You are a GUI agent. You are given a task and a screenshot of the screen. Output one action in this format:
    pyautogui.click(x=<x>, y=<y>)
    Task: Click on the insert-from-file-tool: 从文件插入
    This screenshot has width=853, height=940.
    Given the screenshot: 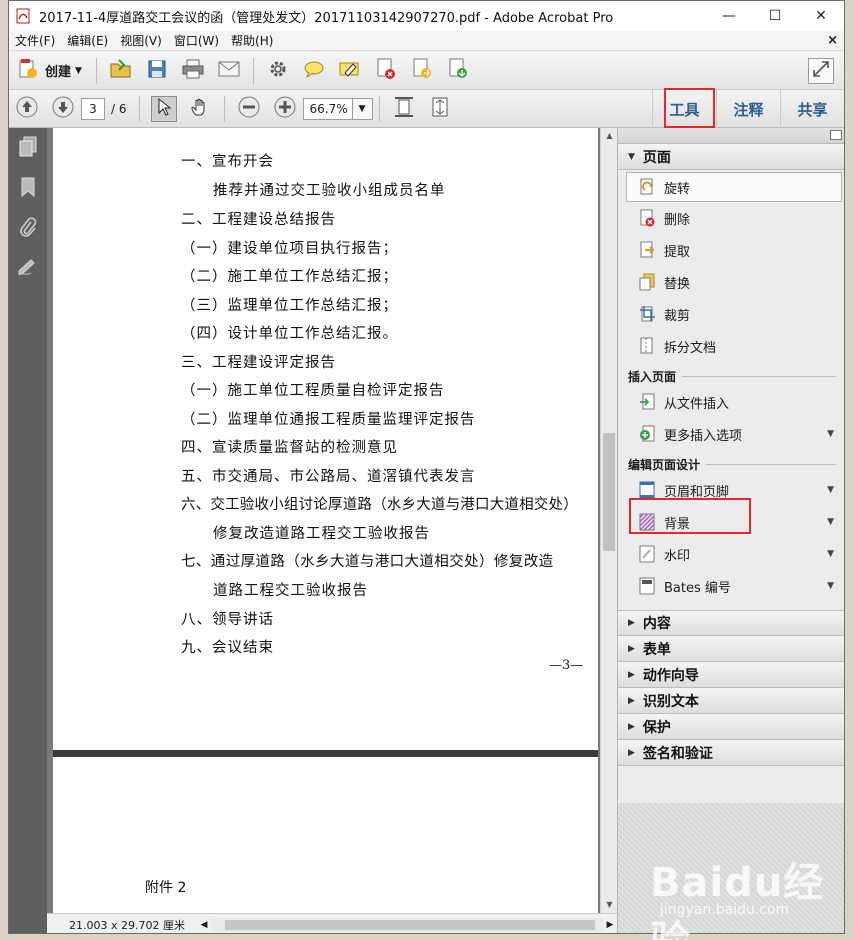 What is the action you would take?
    pyautogui.click(x=731, y=402)
    